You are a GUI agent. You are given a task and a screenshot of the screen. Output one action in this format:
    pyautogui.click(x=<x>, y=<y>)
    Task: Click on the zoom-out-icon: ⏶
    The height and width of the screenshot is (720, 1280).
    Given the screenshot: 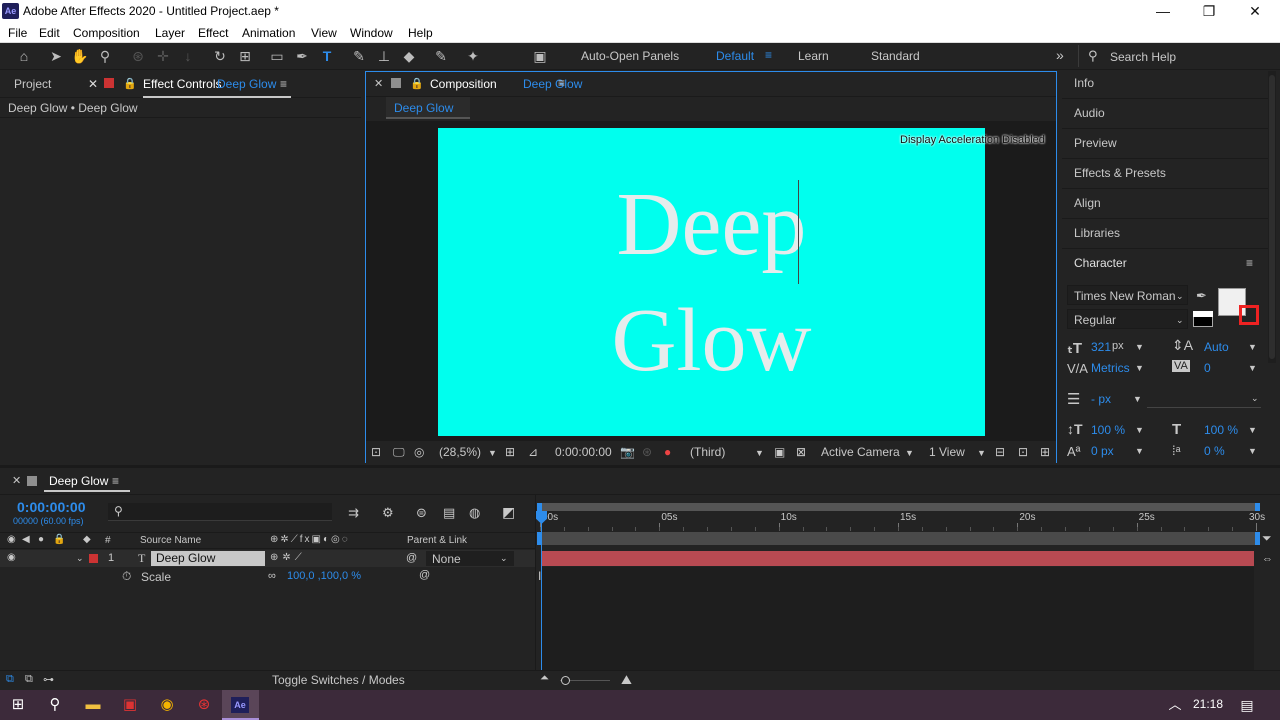 What is the action you would take?
    pyautogui.click(x=544, y=678)
    